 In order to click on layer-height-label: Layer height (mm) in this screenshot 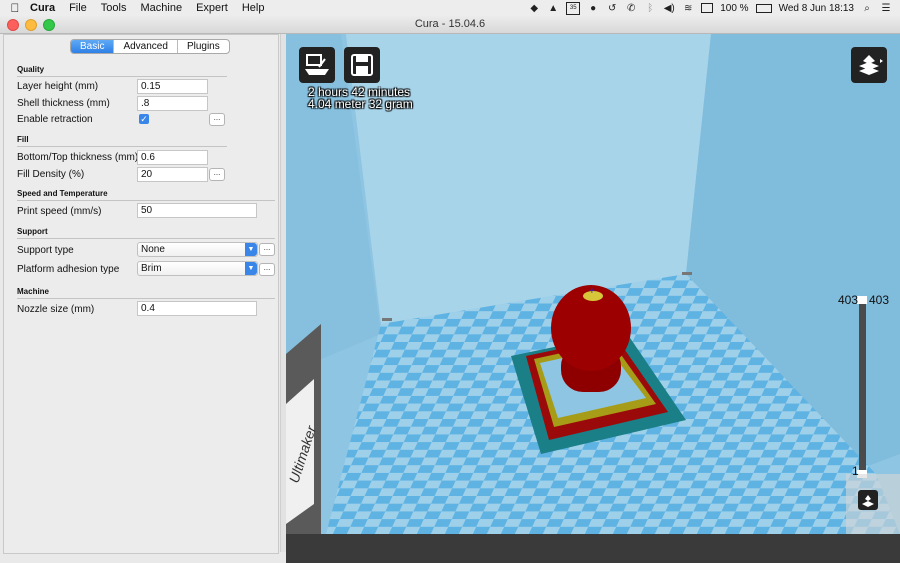, I will do `click(58, 86)`.